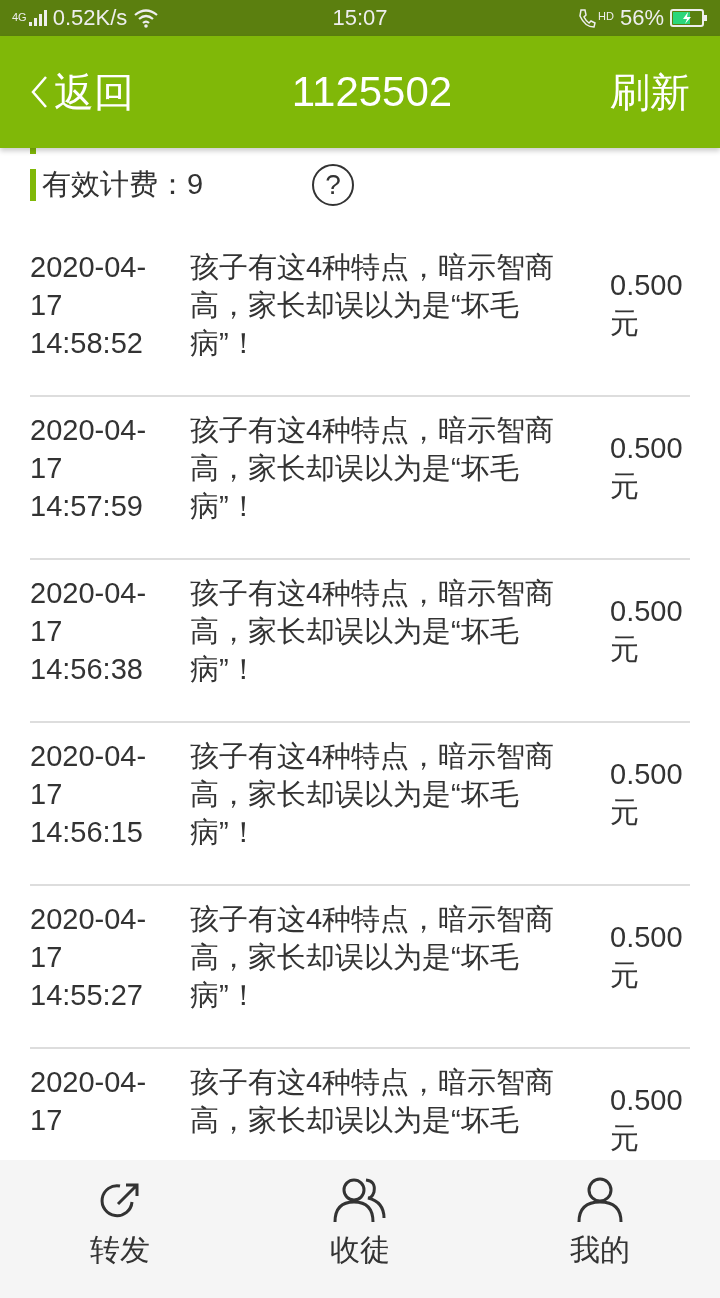 This screenshot has height=1298, width=720. I want to click on battery-percent: 56%, so click(641, 18).